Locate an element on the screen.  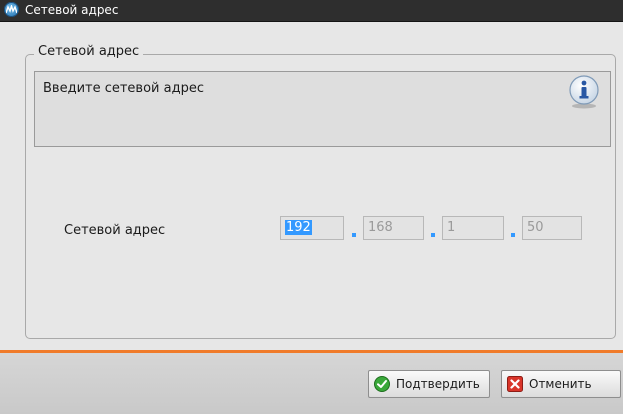
group-legend: Сетевой адрес is located at coordinates (89, 51).